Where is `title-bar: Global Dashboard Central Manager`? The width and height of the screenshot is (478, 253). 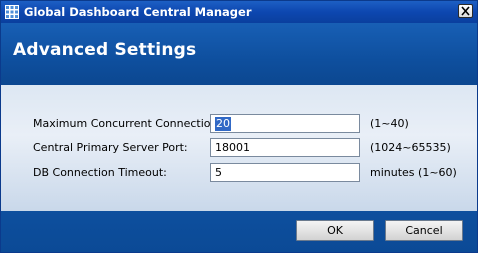
title-bar: Global Dashboard Central Manager is located at coordinates (239, 12).